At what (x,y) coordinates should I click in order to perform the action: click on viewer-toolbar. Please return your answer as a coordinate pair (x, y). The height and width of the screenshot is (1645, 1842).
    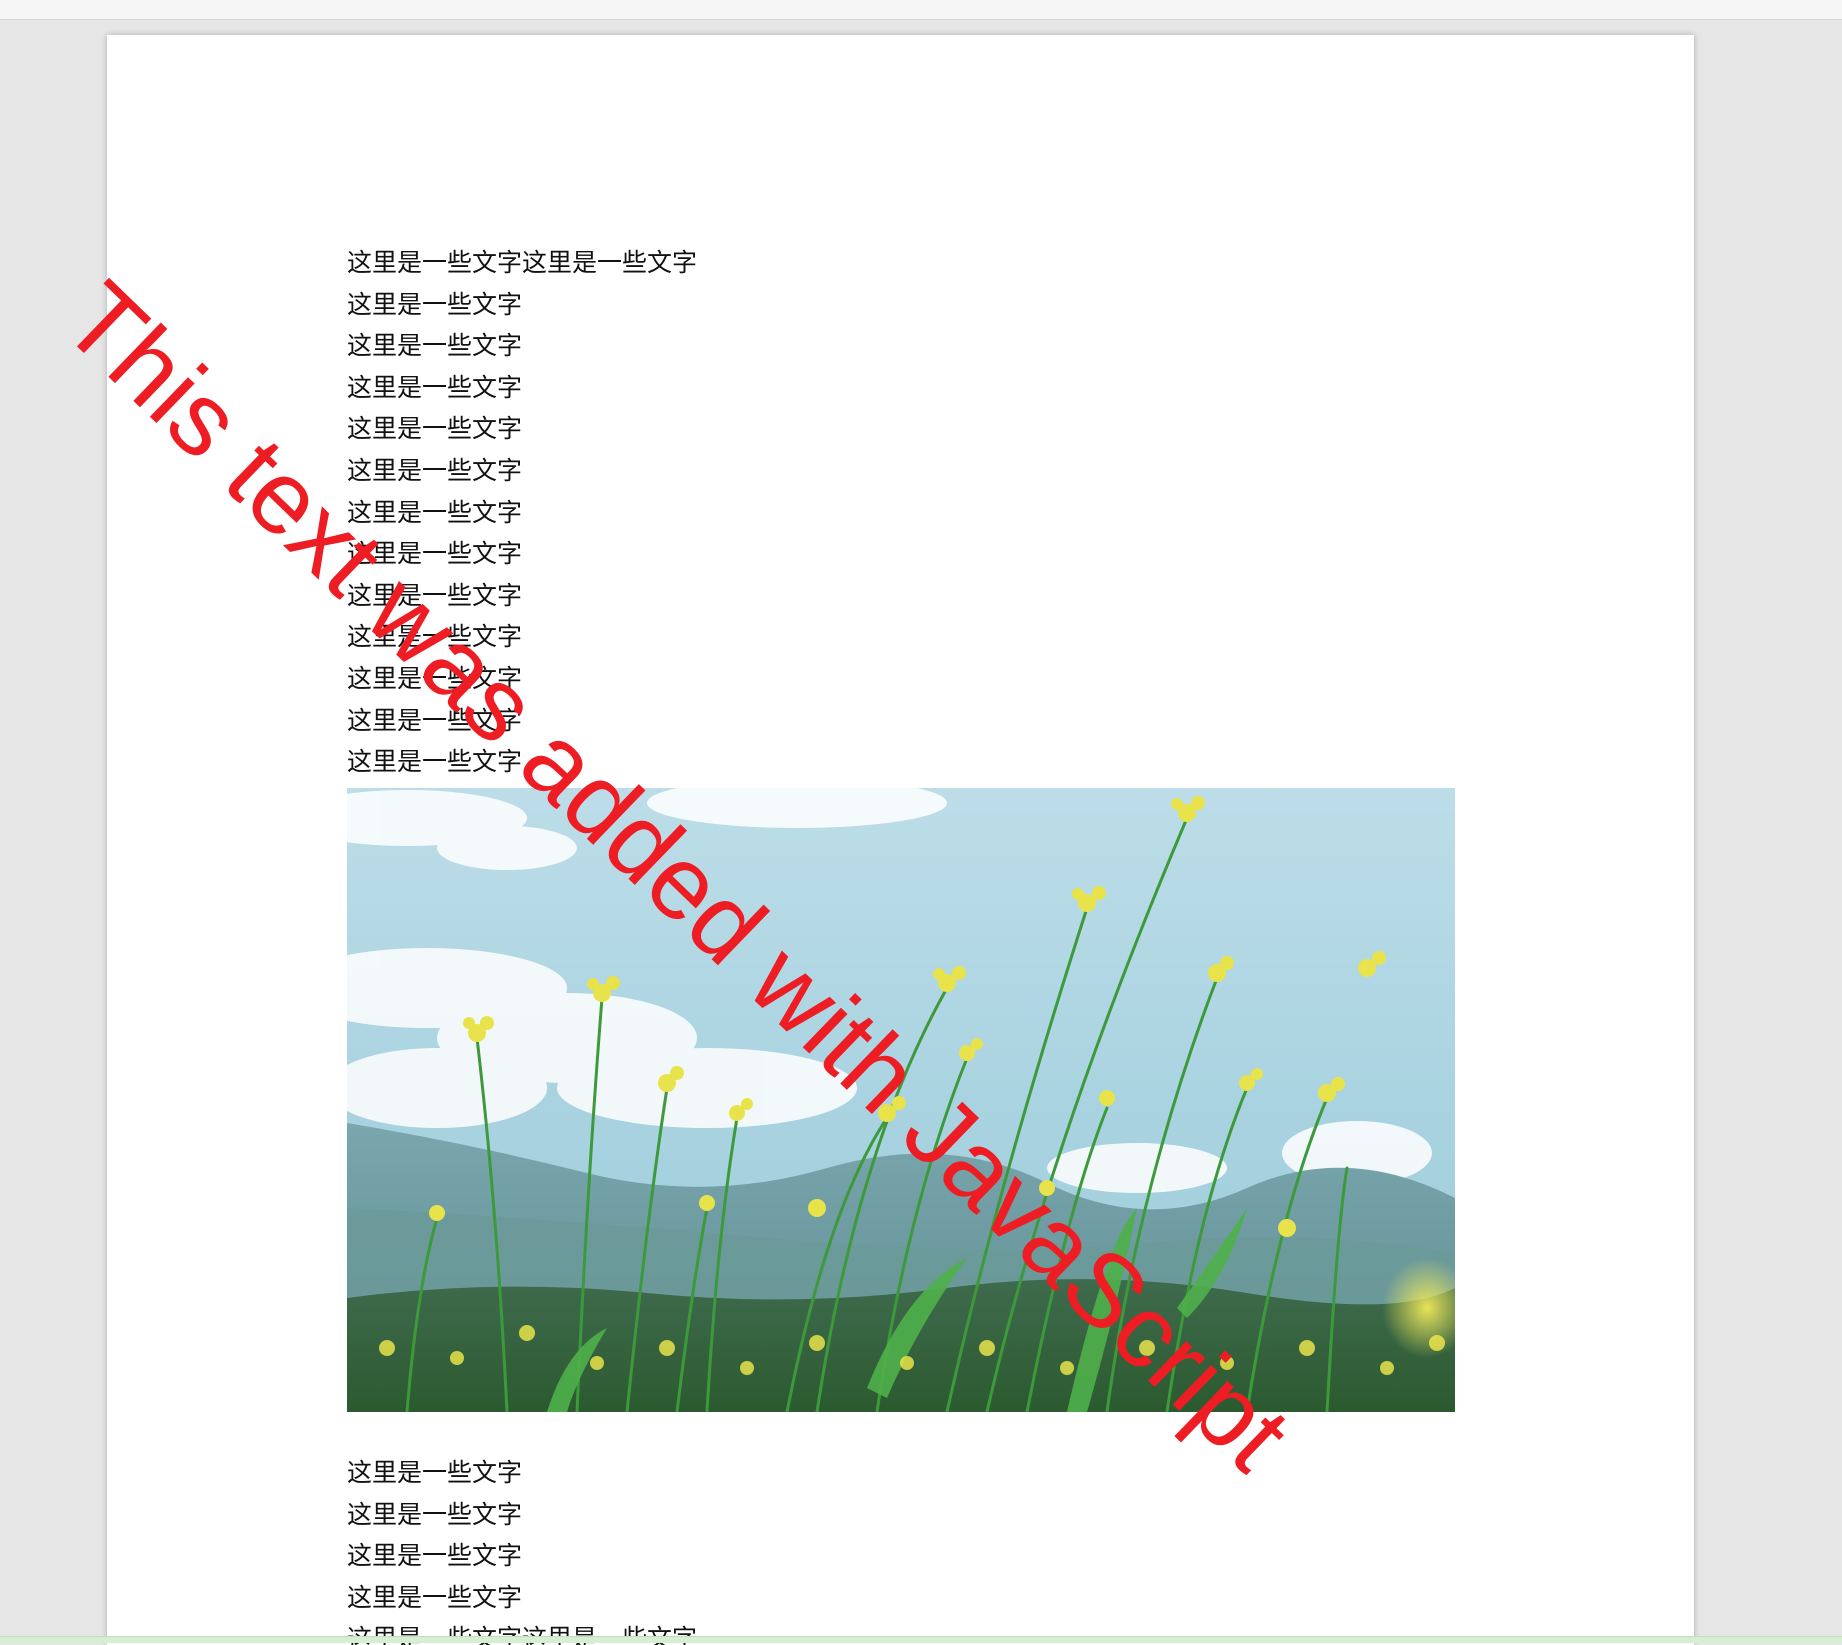
    Looking at the image, I should click on (921, 10).